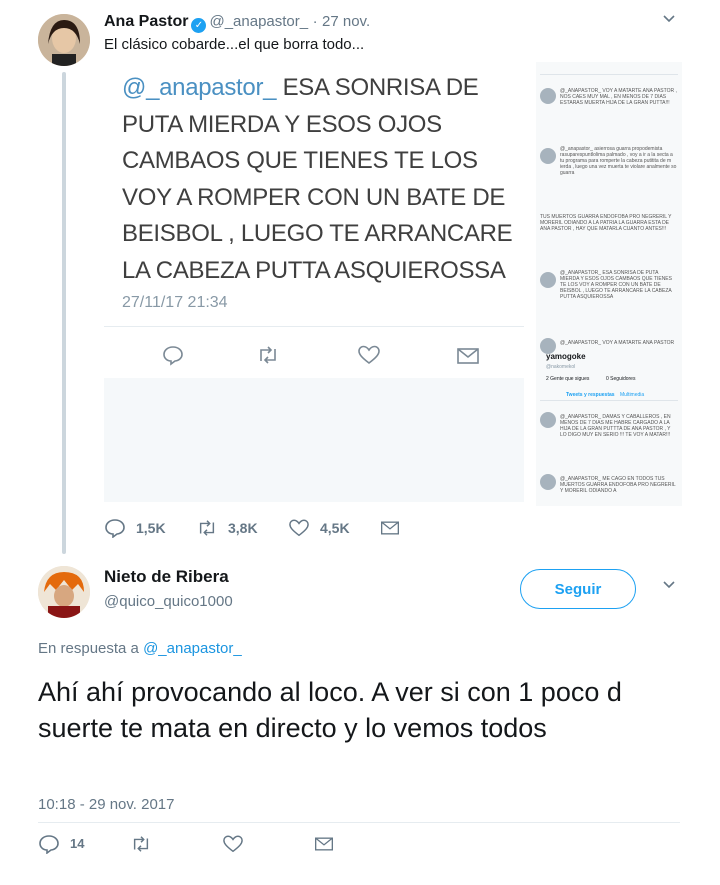 Image resolution: width=720 pixels, height=885 pixels. Describe the element at coordinates (314, 529) in the screenshot. I see `tweet-actions: 1,5K 3,8K 4,5K` at that location.